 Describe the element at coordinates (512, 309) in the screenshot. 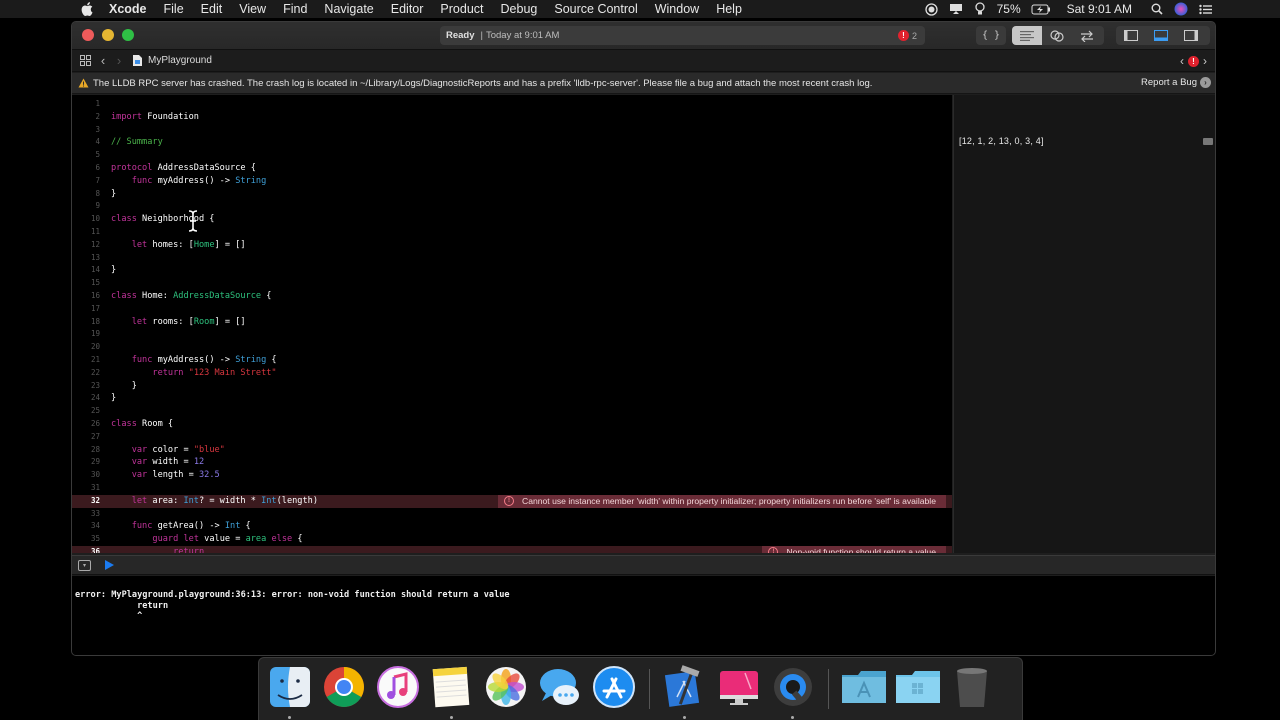

I see `code-line: 17` at that location.